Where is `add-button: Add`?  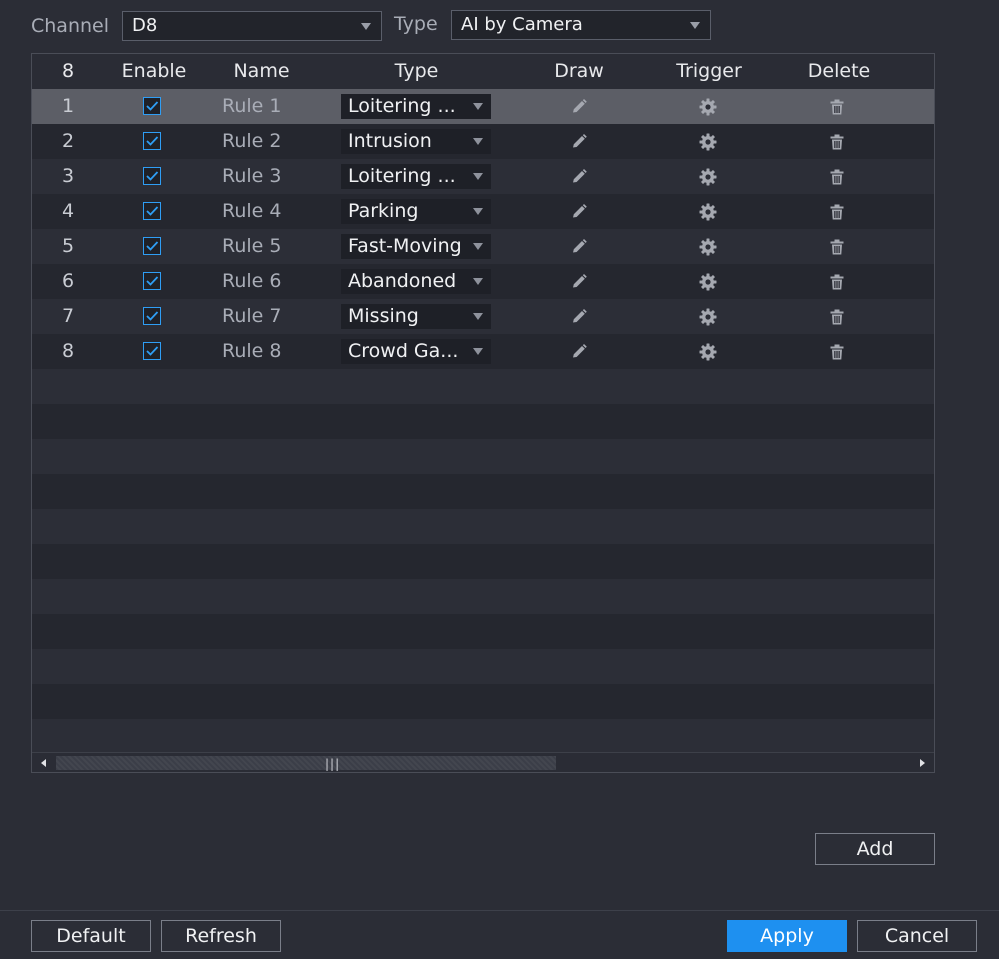 add-button: Add is located at coordinates (875, 849).